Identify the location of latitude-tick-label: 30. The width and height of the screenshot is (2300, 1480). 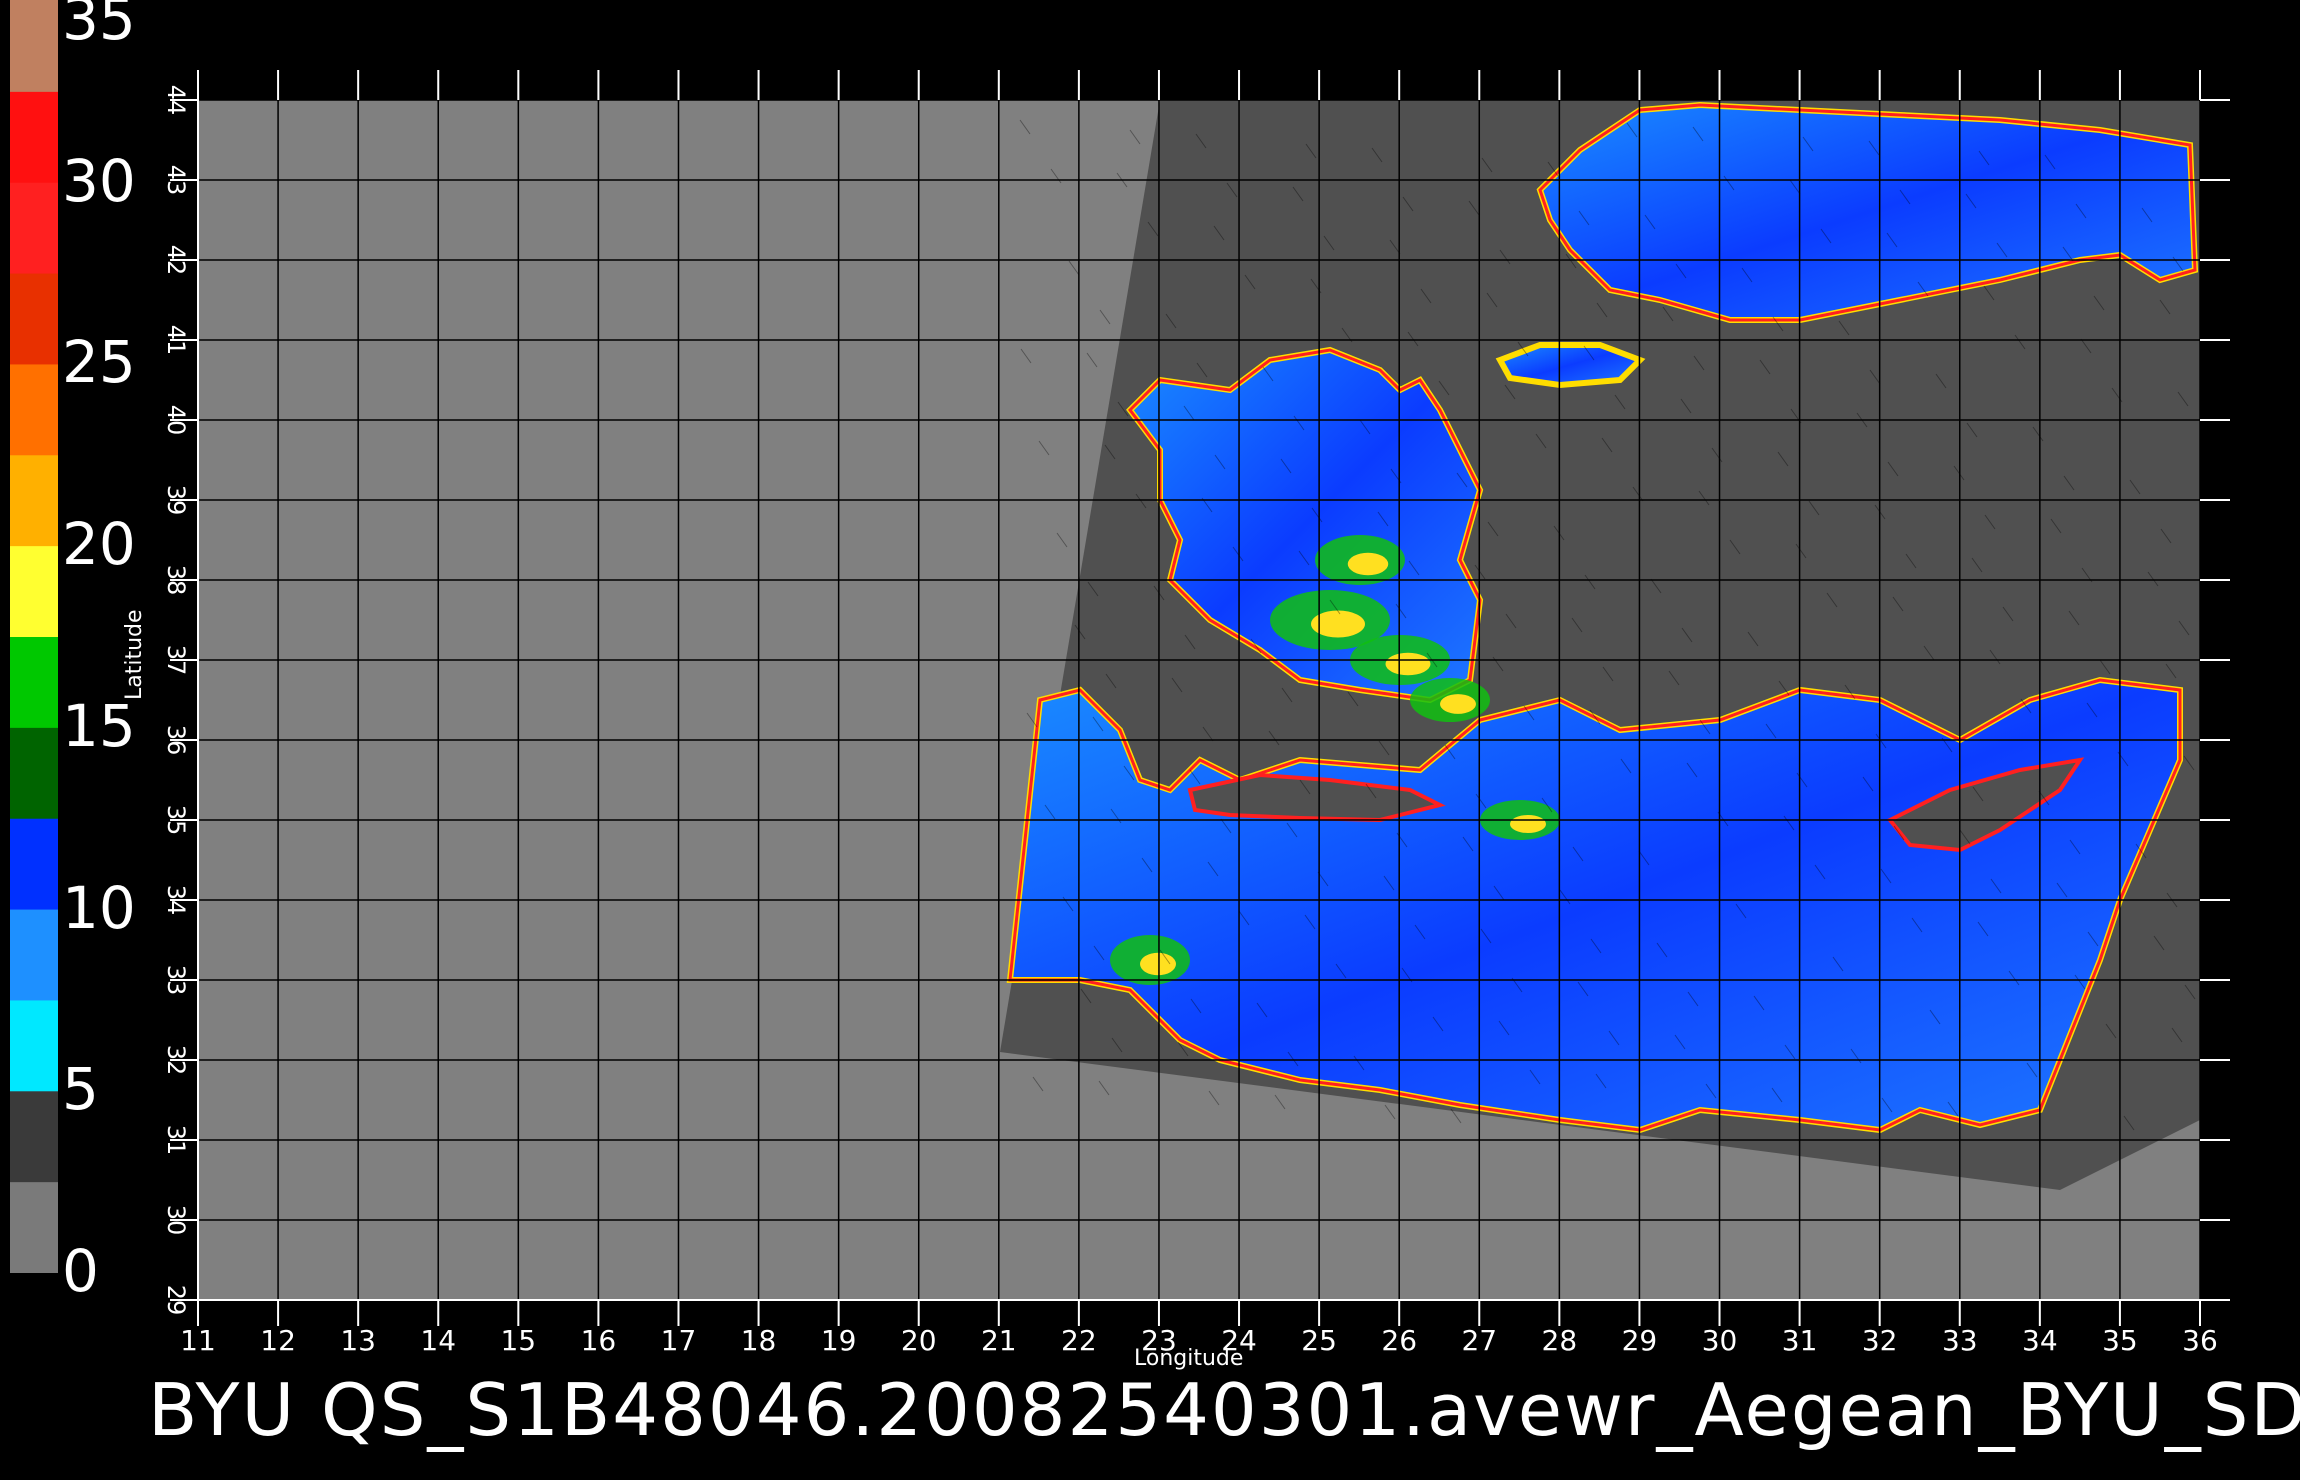
(176, 1220).